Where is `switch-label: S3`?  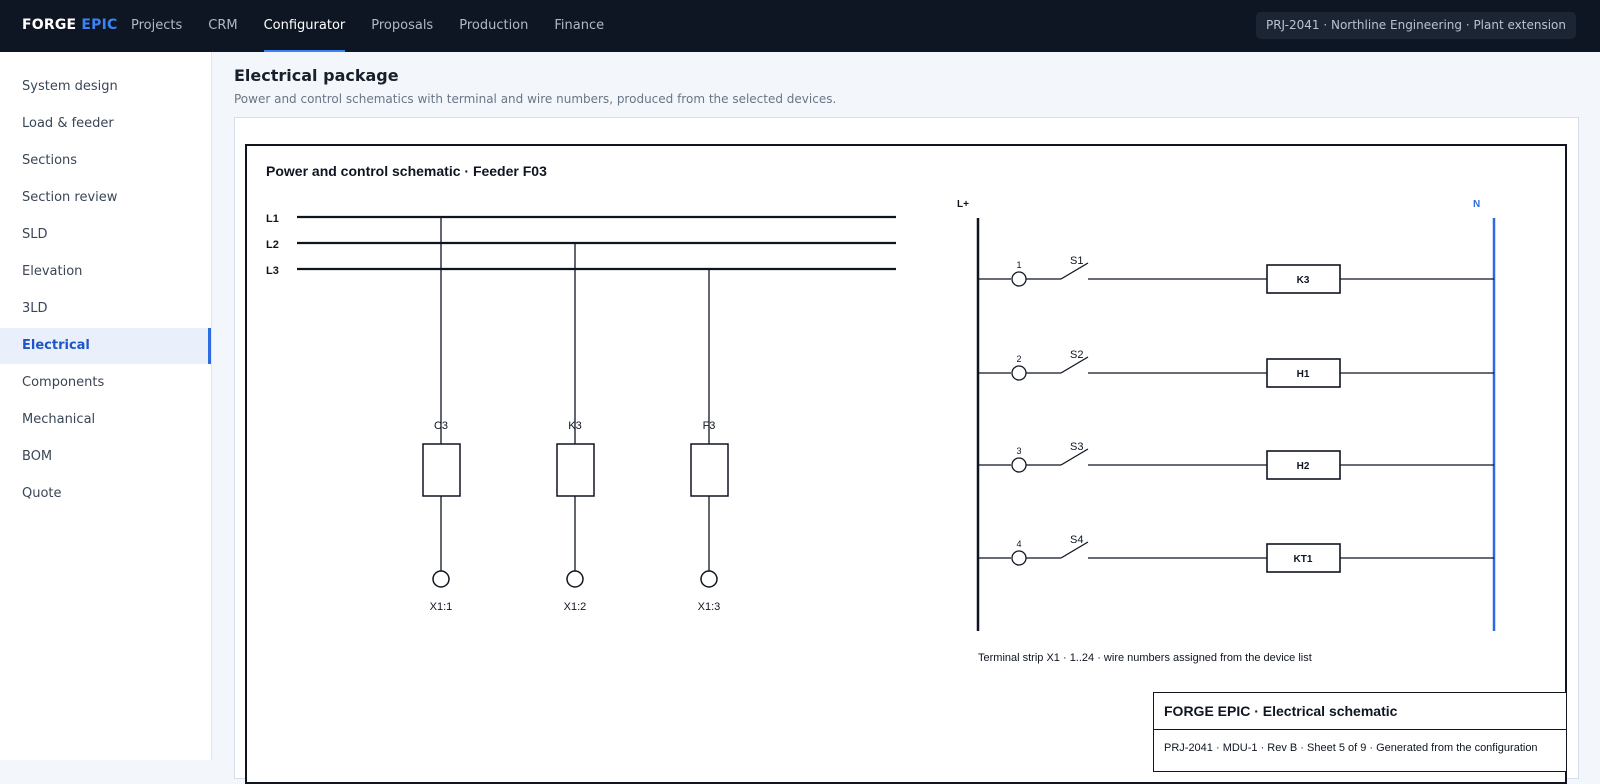 switch-label: S3 is located at coordinates (1076, 447).